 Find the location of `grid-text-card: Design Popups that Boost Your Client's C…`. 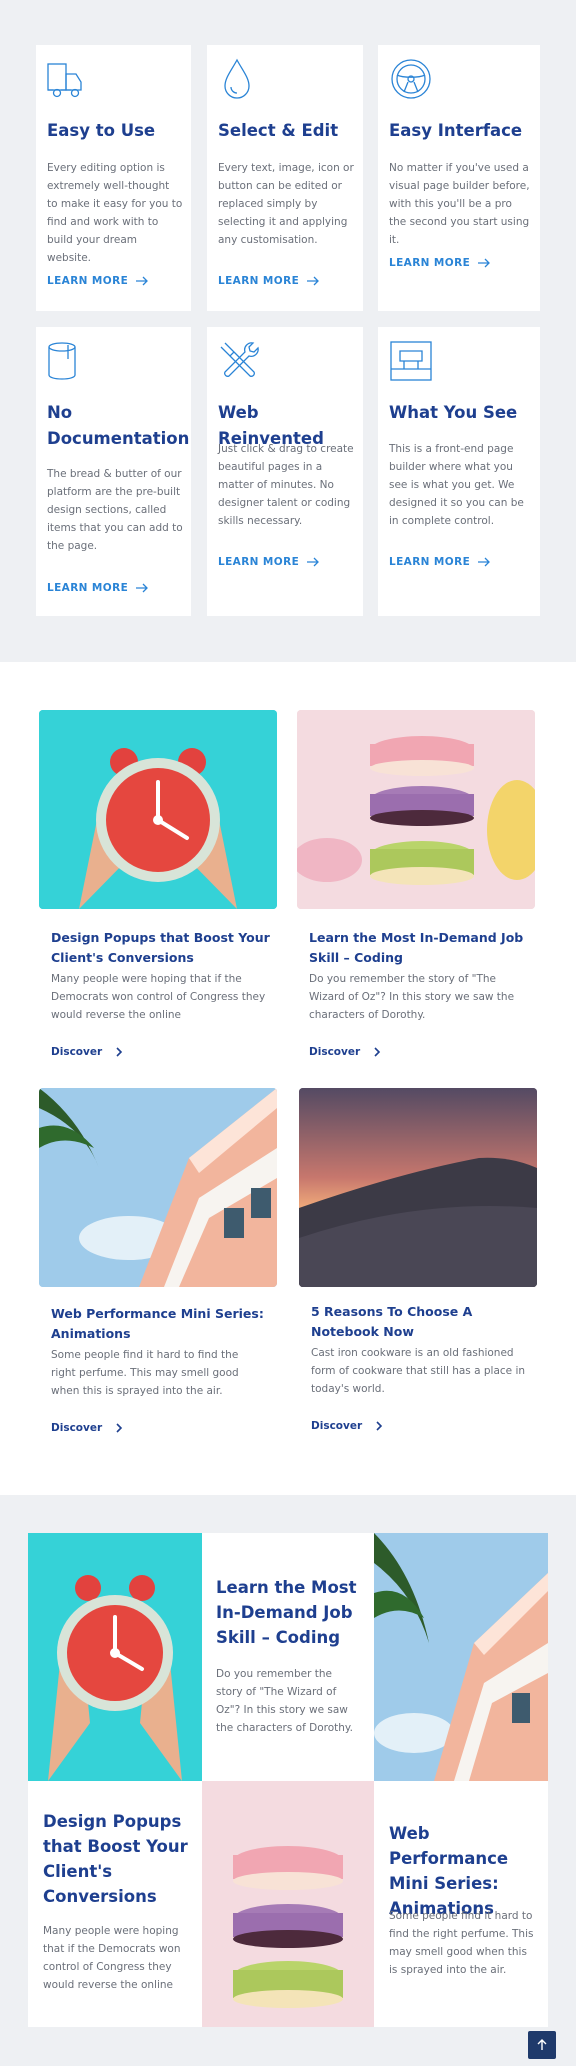

grid-text-card: Design Popups that Boost Your Client's C… is located at coordinates (115, 1904).